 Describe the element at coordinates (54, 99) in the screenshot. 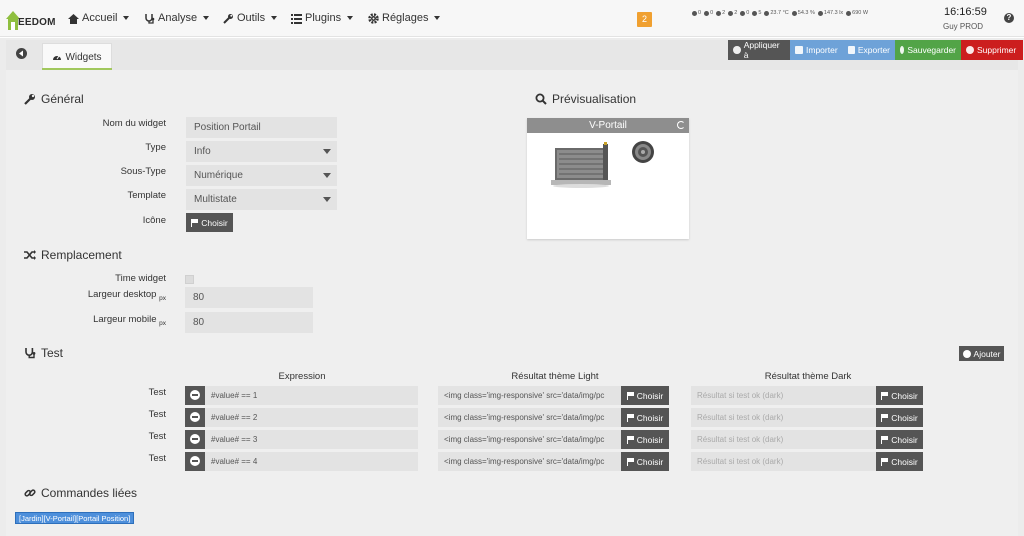

I see `section-general-title: Général` at that location.